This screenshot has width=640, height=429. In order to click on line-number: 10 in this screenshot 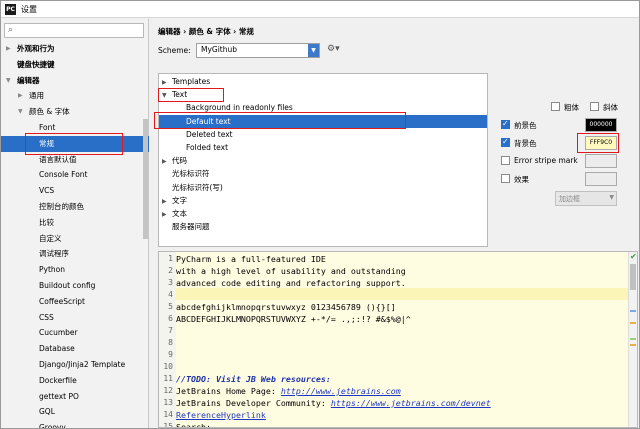, I will do `click(168, 366)`.